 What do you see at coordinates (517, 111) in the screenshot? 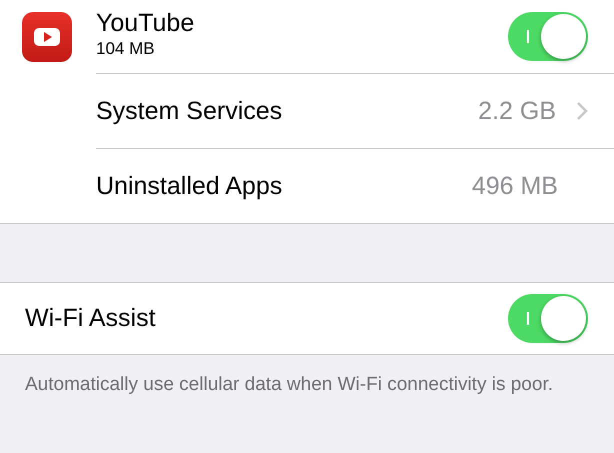
I see `row-value: 2.2 GB` at bounding box center [517, 111].